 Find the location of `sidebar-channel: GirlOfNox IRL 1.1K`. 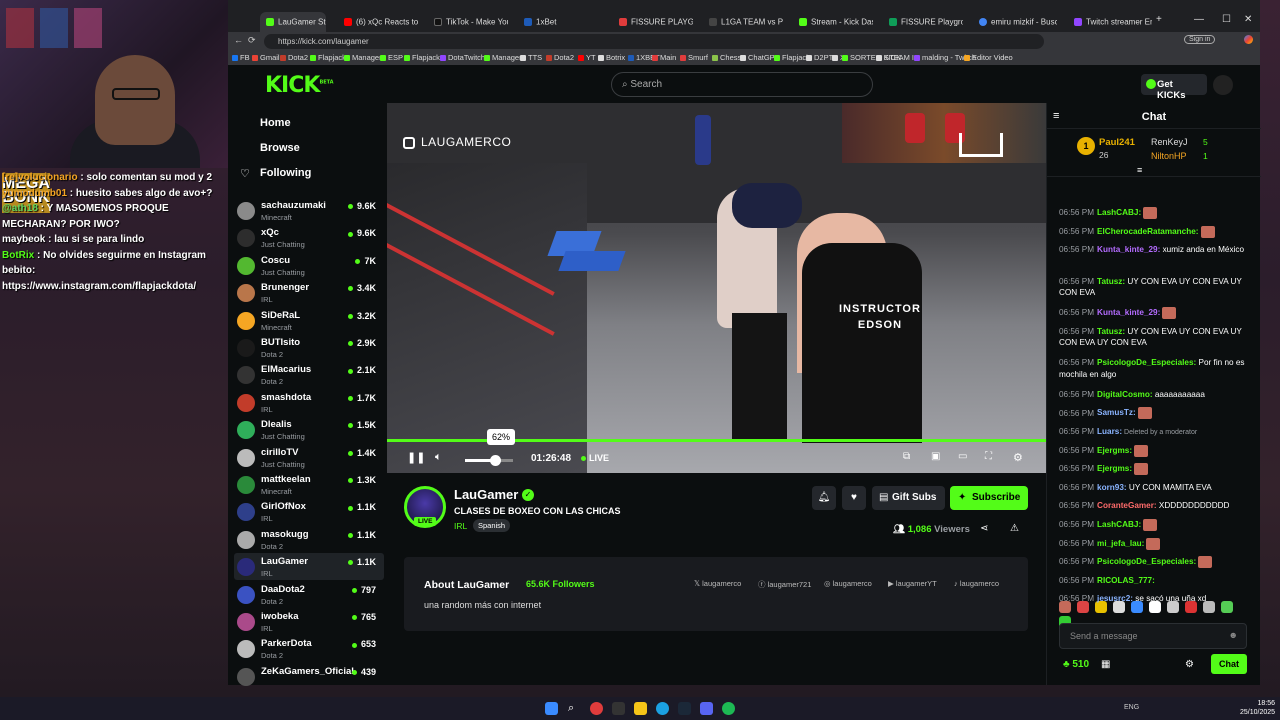

sidebar-channel: GirlOfNox IRL 1.1K is located at coordinates (309, 511).